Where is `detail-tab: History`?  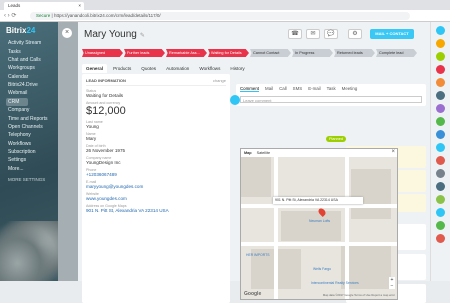 detail-tab: History is located at coordinates (237, 68).